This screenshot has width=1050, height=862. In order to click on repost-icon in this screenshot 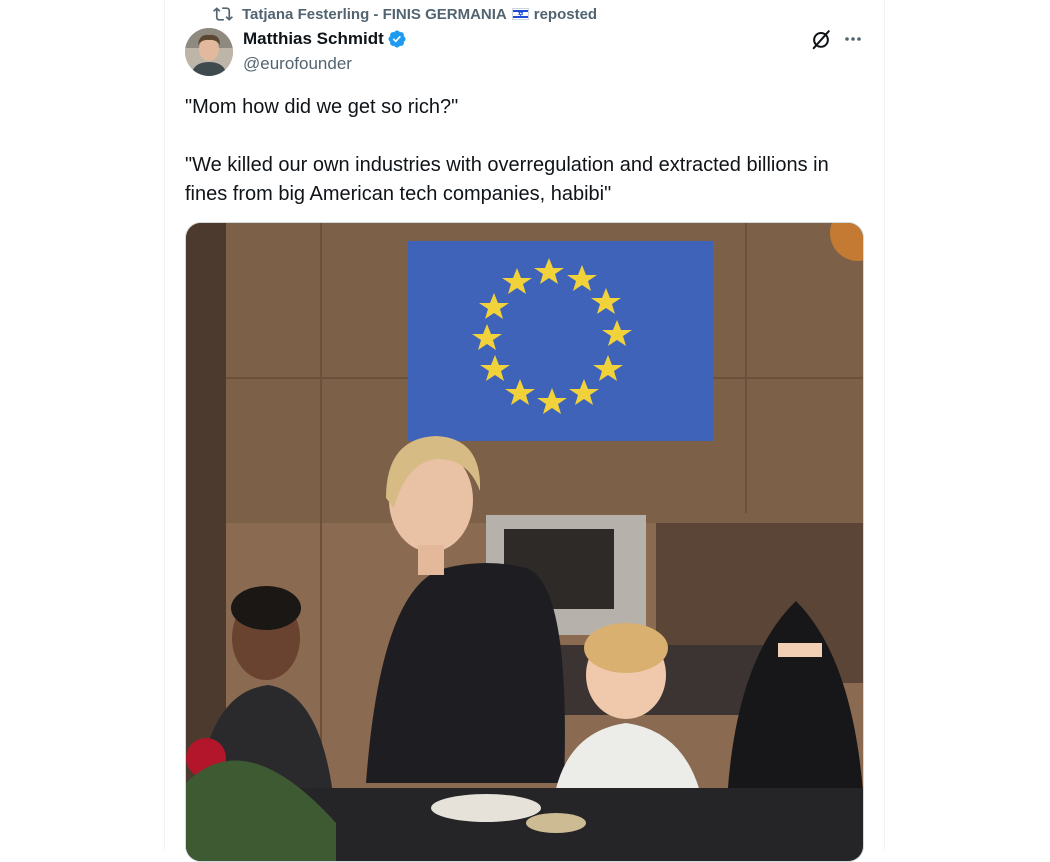, I will do `click(223, 14)`.